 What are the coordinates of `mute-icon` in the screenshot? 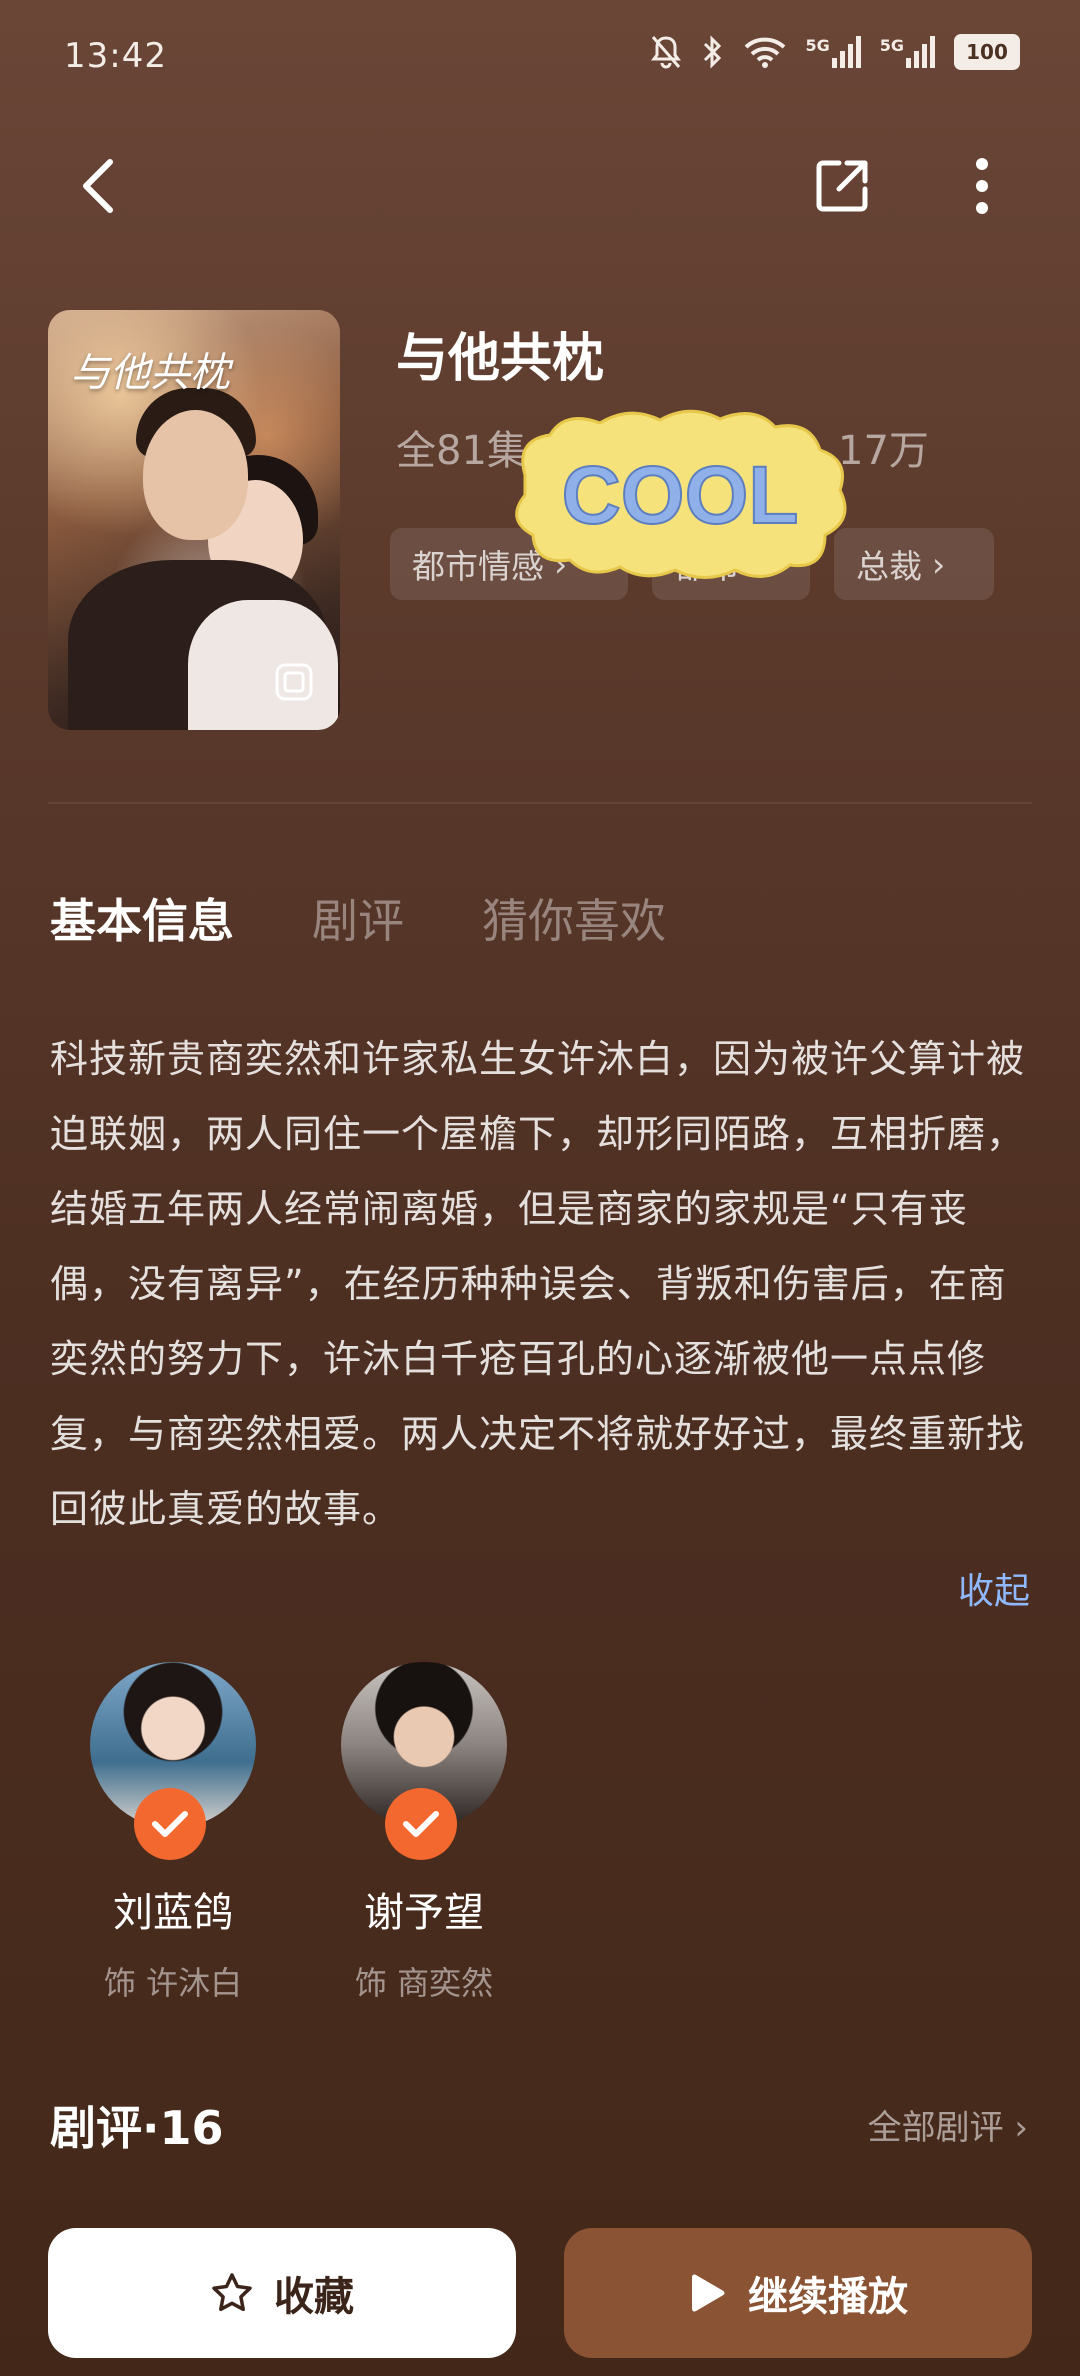 It's located at (666, 52).